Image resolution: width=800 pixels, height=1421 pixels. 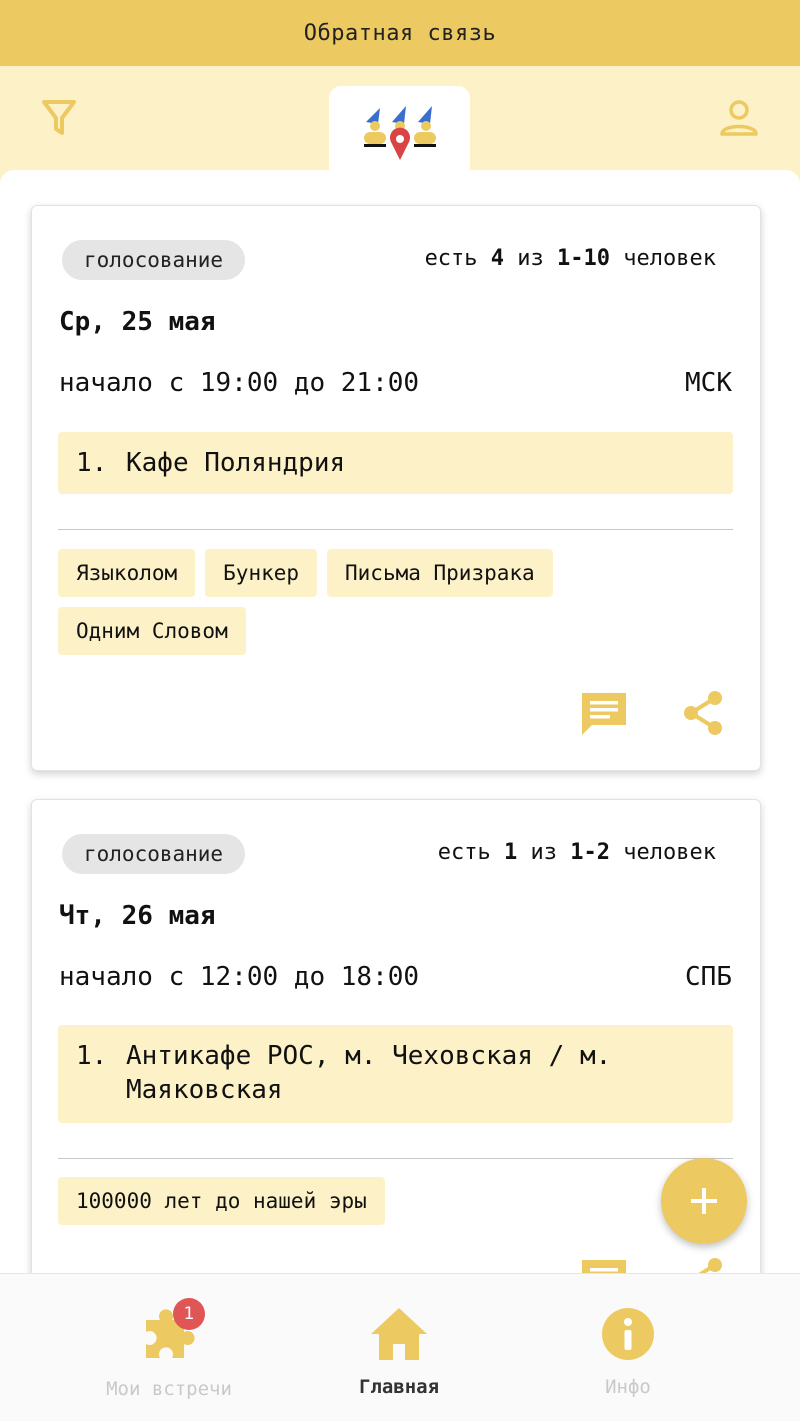 I want to click on game-tag: Языколом, so click(x=127, y=573).